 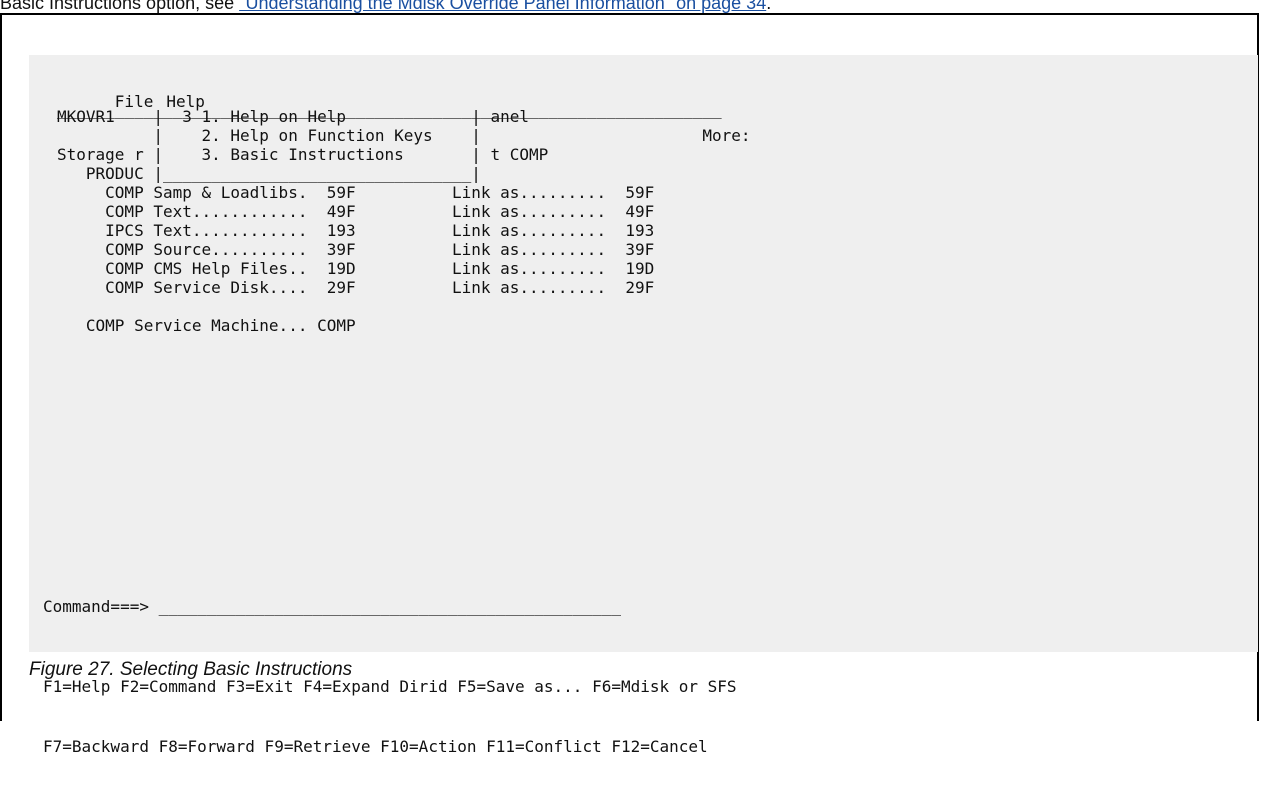 I want to click on intro-period: ., so click(x=769, y=6).